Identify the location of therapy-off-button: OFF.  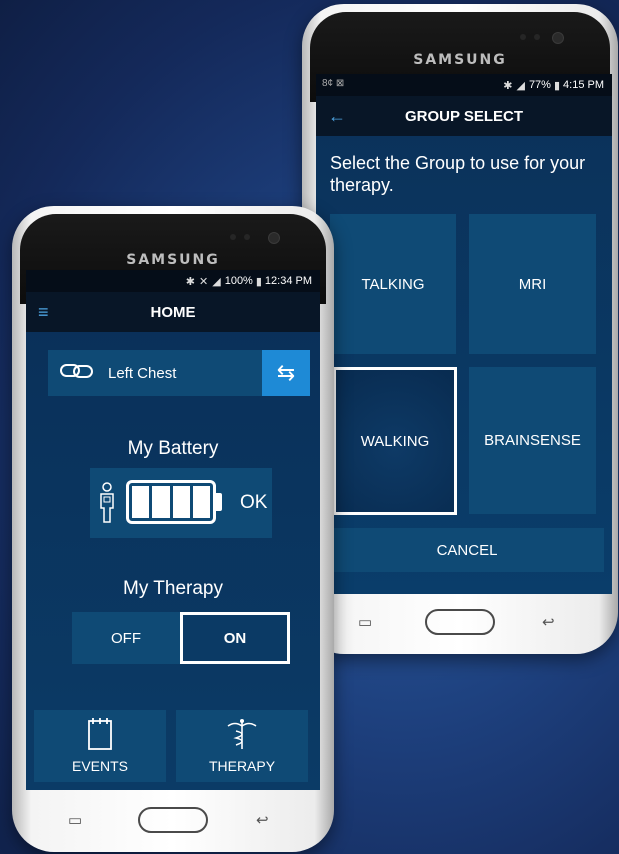
(126, 638).